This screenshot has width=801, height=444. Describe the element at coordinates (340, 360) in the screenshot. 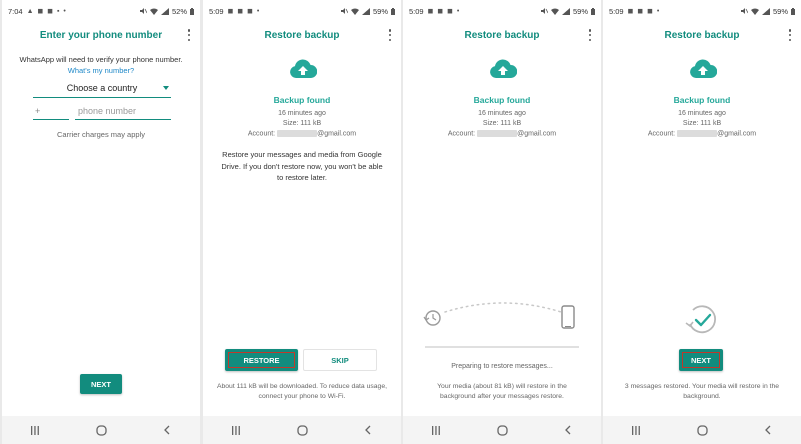

I see `skip-button: SKIP` at that location.